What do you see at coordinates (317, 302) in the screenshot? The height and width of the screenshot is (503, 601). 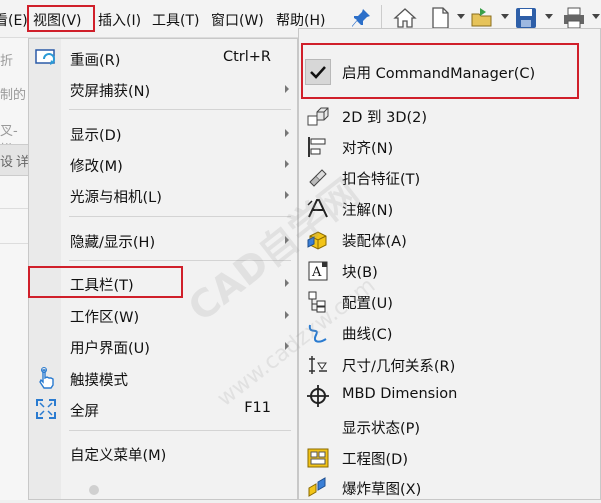 I see `configuration-icon` at bounding box center [317, 302].